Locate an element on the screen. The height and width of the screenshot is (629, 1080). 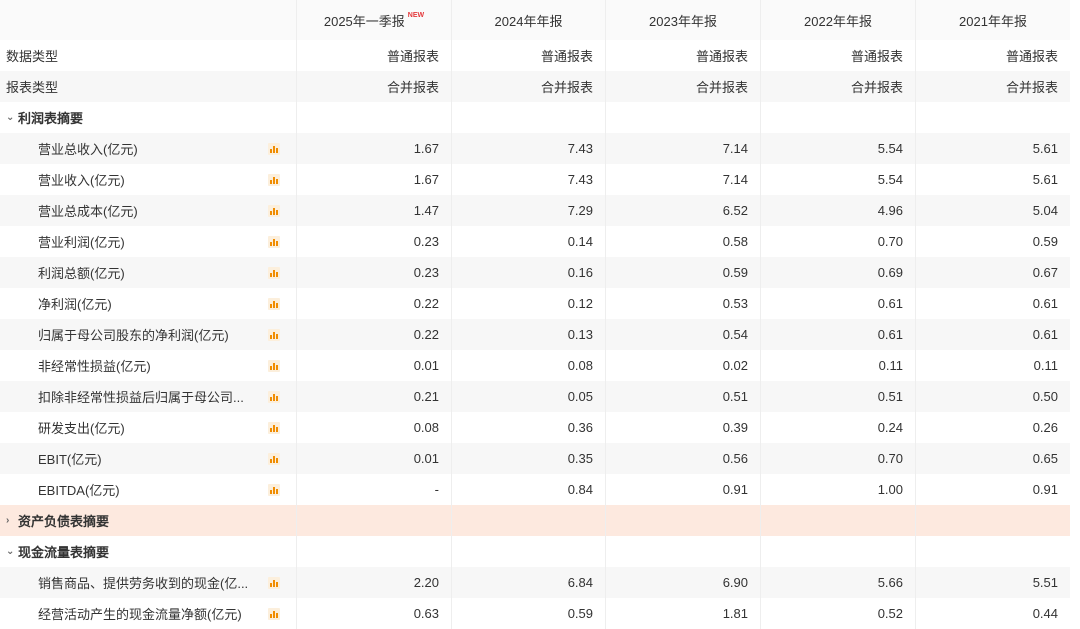
section-title-cell: › 资产负债表摘要 is located at coordinates (148, 520).